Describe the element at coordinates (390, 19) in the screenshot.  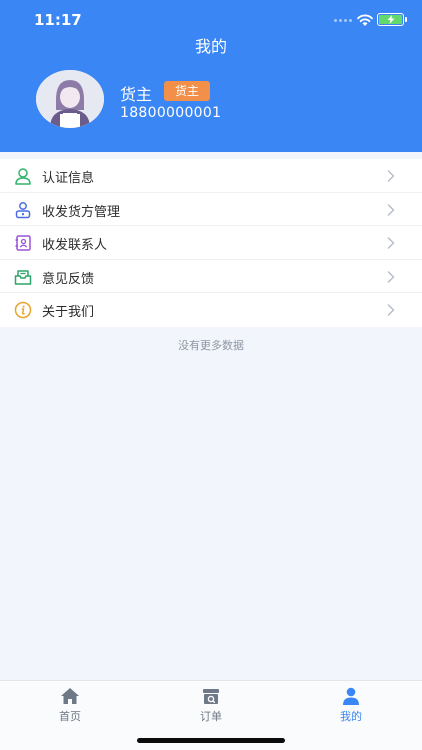
I see `battery-icon` at that location.